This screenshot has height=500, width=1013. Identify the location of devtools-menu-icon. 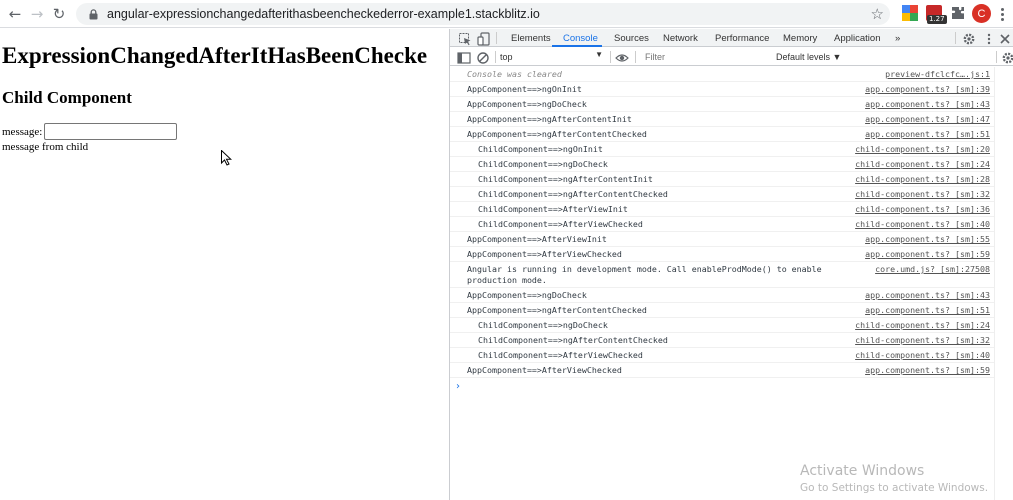
(989, 38).